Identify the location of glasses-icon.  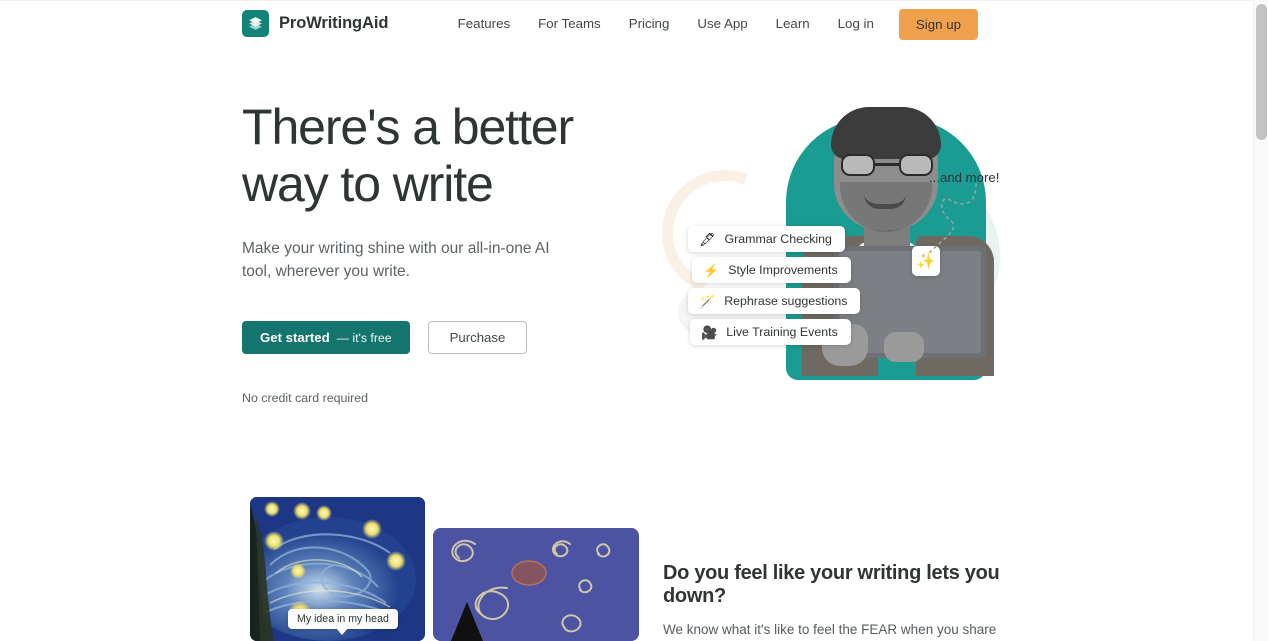
(887, 165).